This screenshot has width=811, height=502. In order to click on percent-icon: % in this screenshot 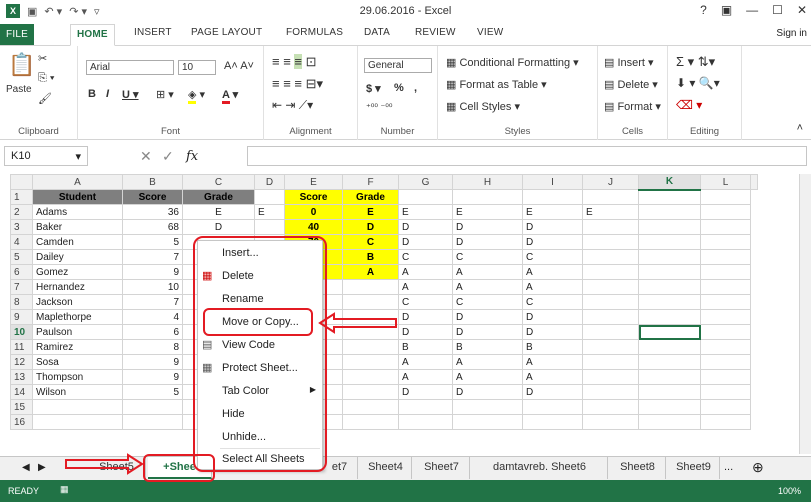, I will do `click(399, 88)`.